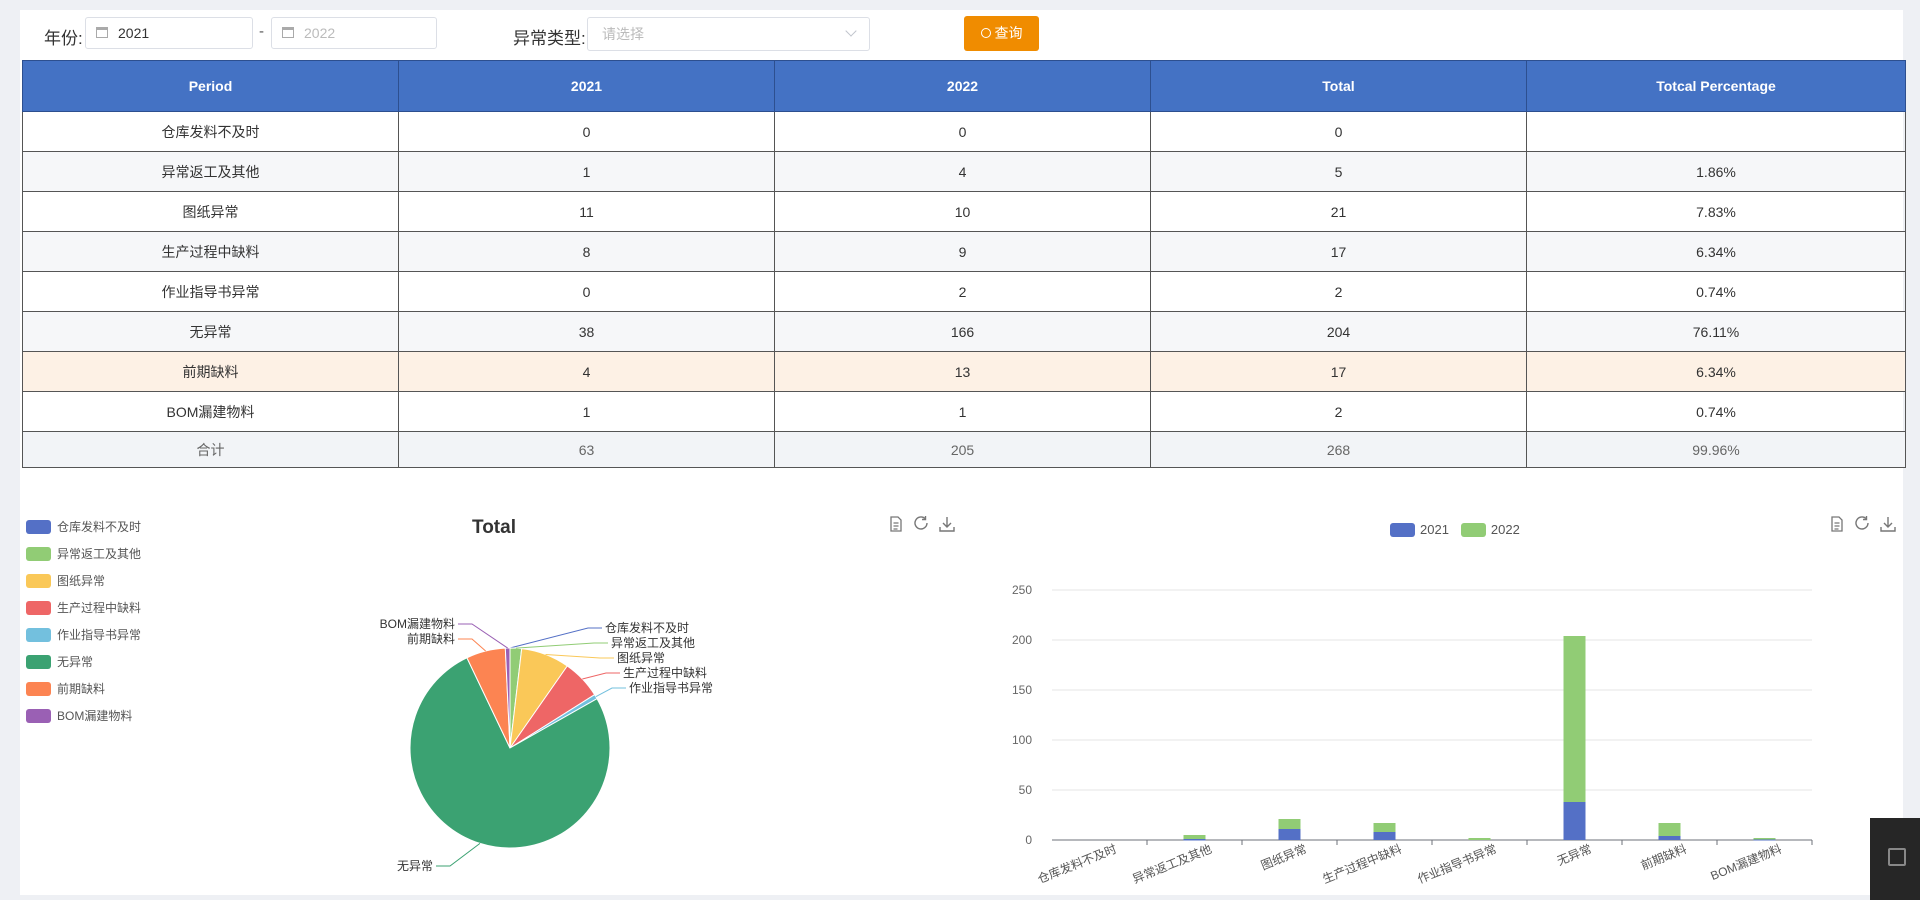  I want to click on chevron-down-icon, so click(851, 31).